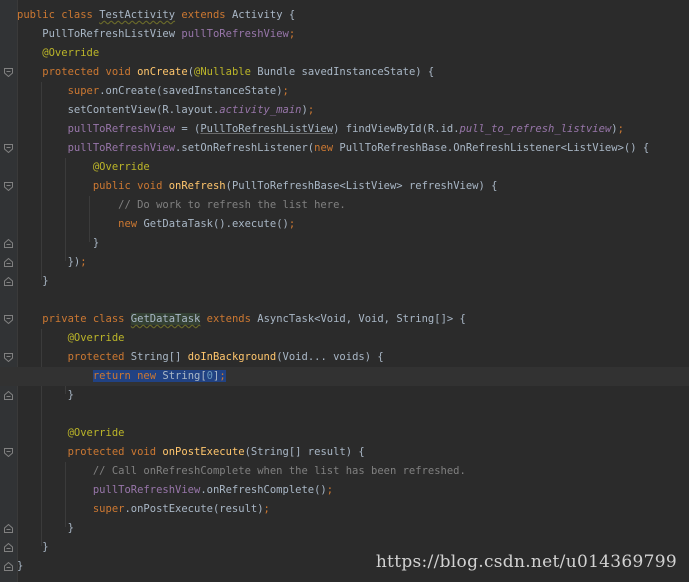 This screenshot has height=582, width=689. What do you see at coordinates (526, 562) in the screenshot?
I see `watermark-text: https://blog.csdn.net/u014369799` at bounding box center [526, 562].